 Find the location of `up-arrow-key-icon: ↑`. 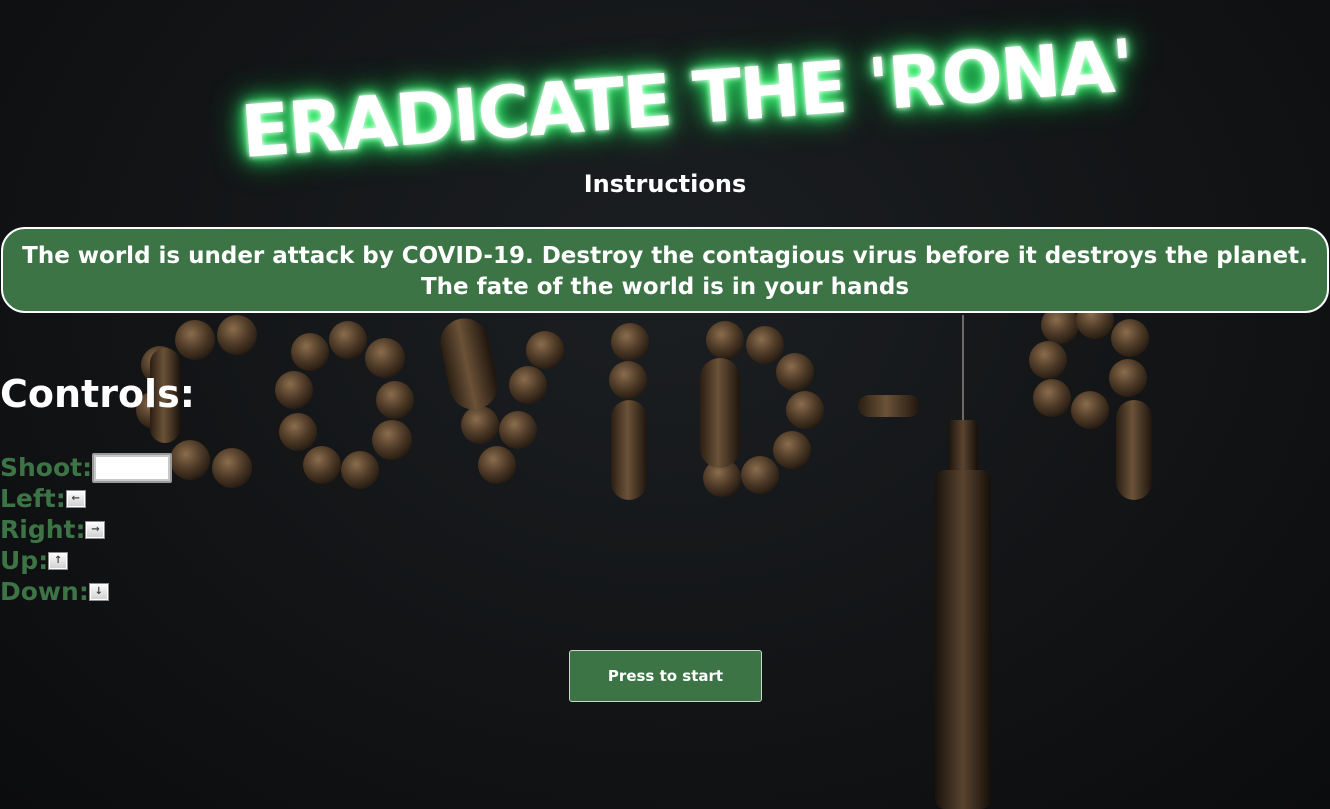

up-arrow-key-icon: ↑ is located at coordinates (58, 560).